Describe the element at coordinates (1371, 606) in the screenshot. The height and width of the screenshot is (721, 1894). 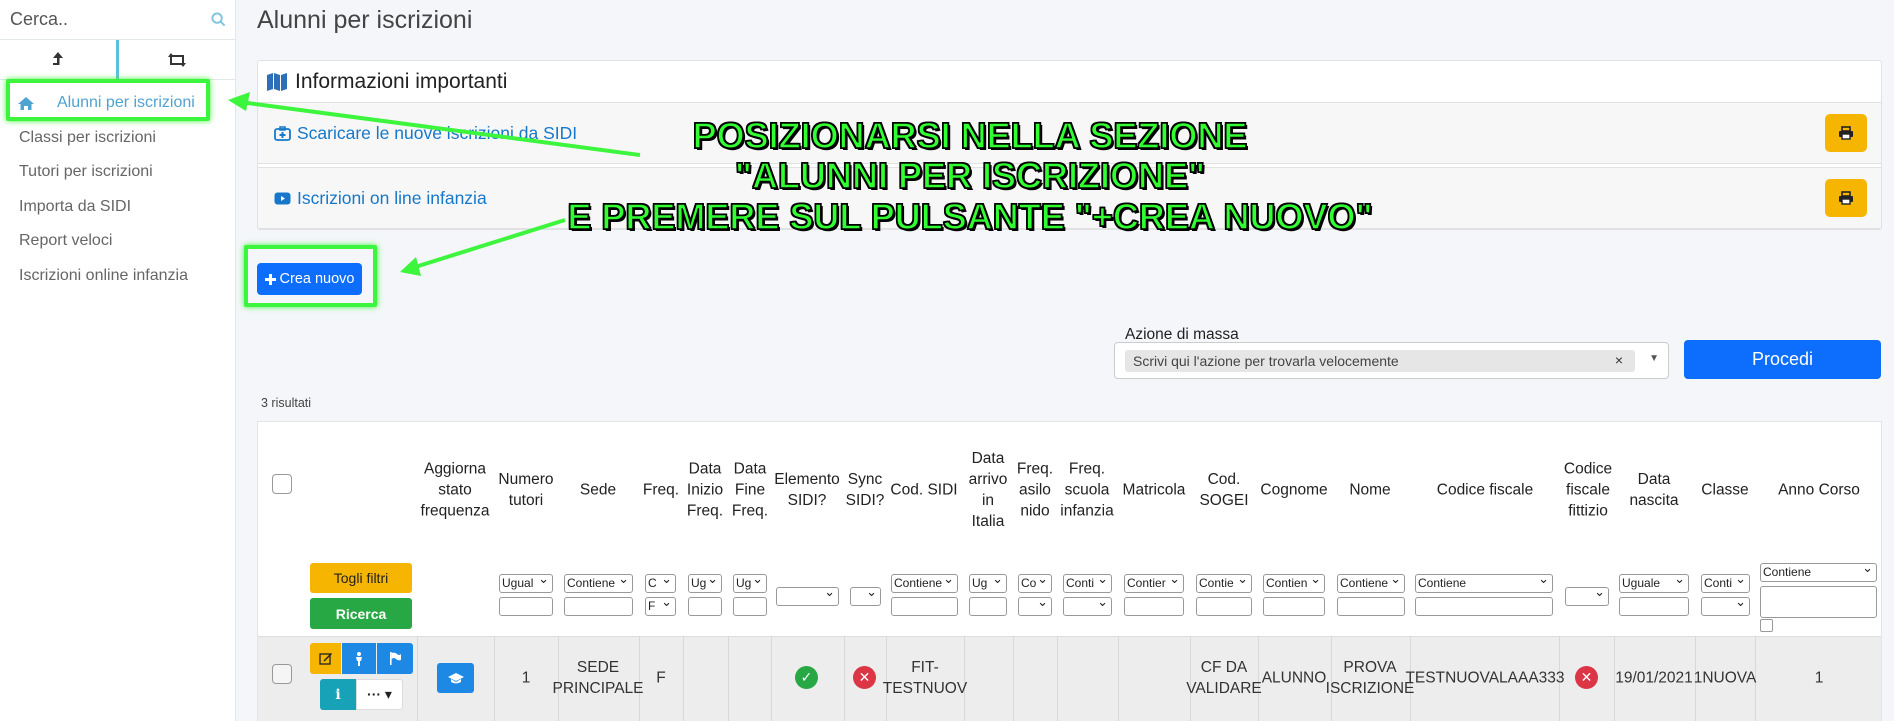
I see `filter-input-nome` at that location.